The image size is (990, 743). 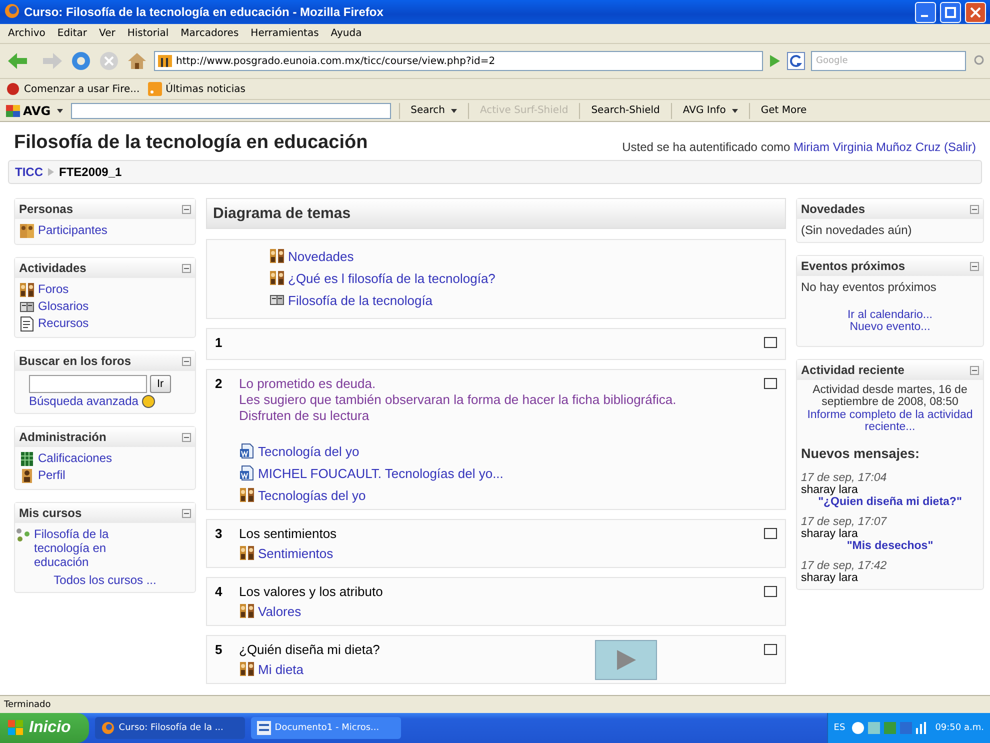 I want to click on activity-link: Novedades, so click(x=321, y=256).